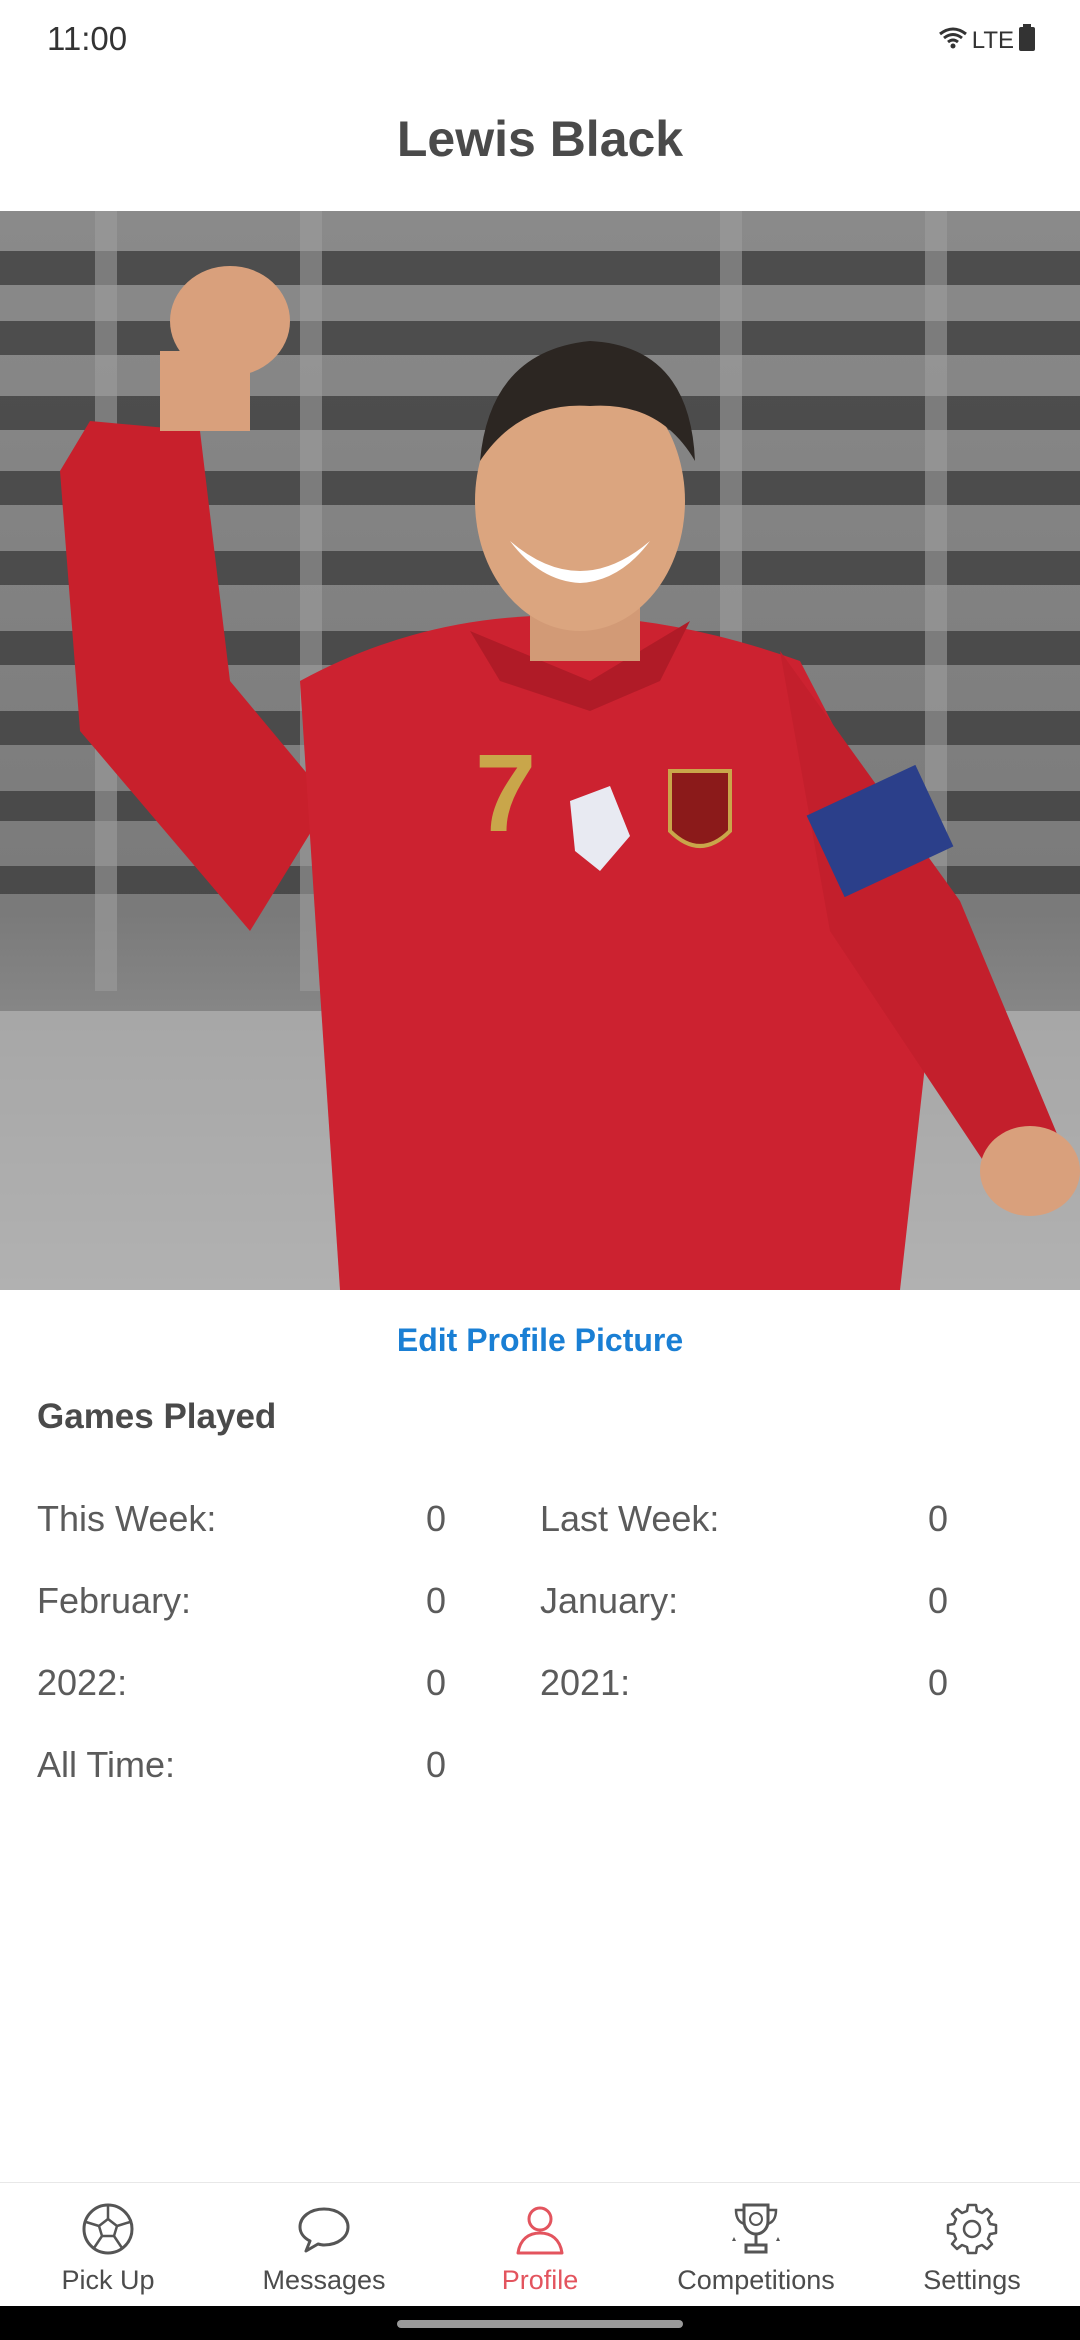 This screenshot has width=1080, height=2340. What do you see at coordinates (114, 1600) in the screenshot?
I see `stat-label: February:` at bounding box center [114, 1600].